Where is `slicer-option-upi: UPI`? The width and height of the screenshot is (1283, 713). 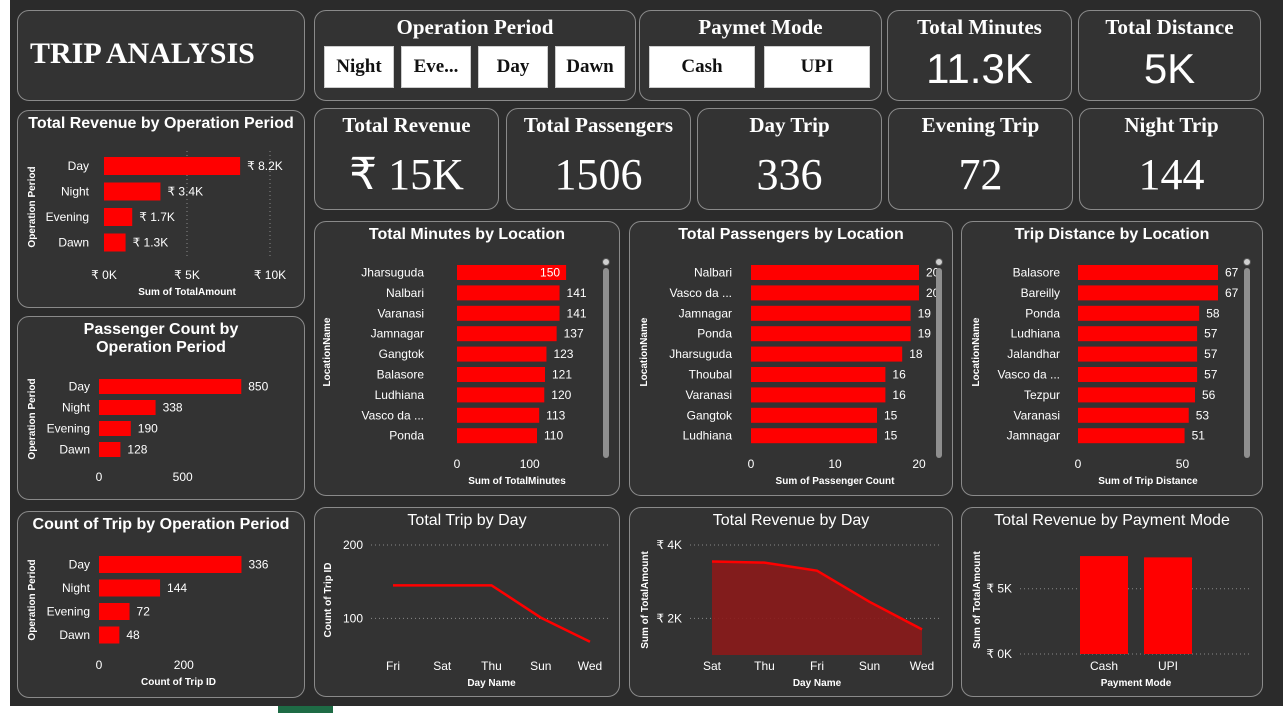 slicer-option-upi: UPI is located at coordinates (817, 67).